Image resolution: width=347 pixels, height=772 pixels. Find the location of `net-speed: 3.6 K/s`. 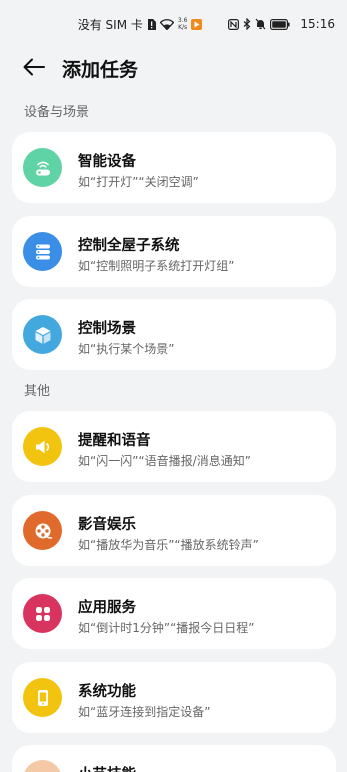

net-speed: 3.6 K/s is located at coordinates (183, 24).